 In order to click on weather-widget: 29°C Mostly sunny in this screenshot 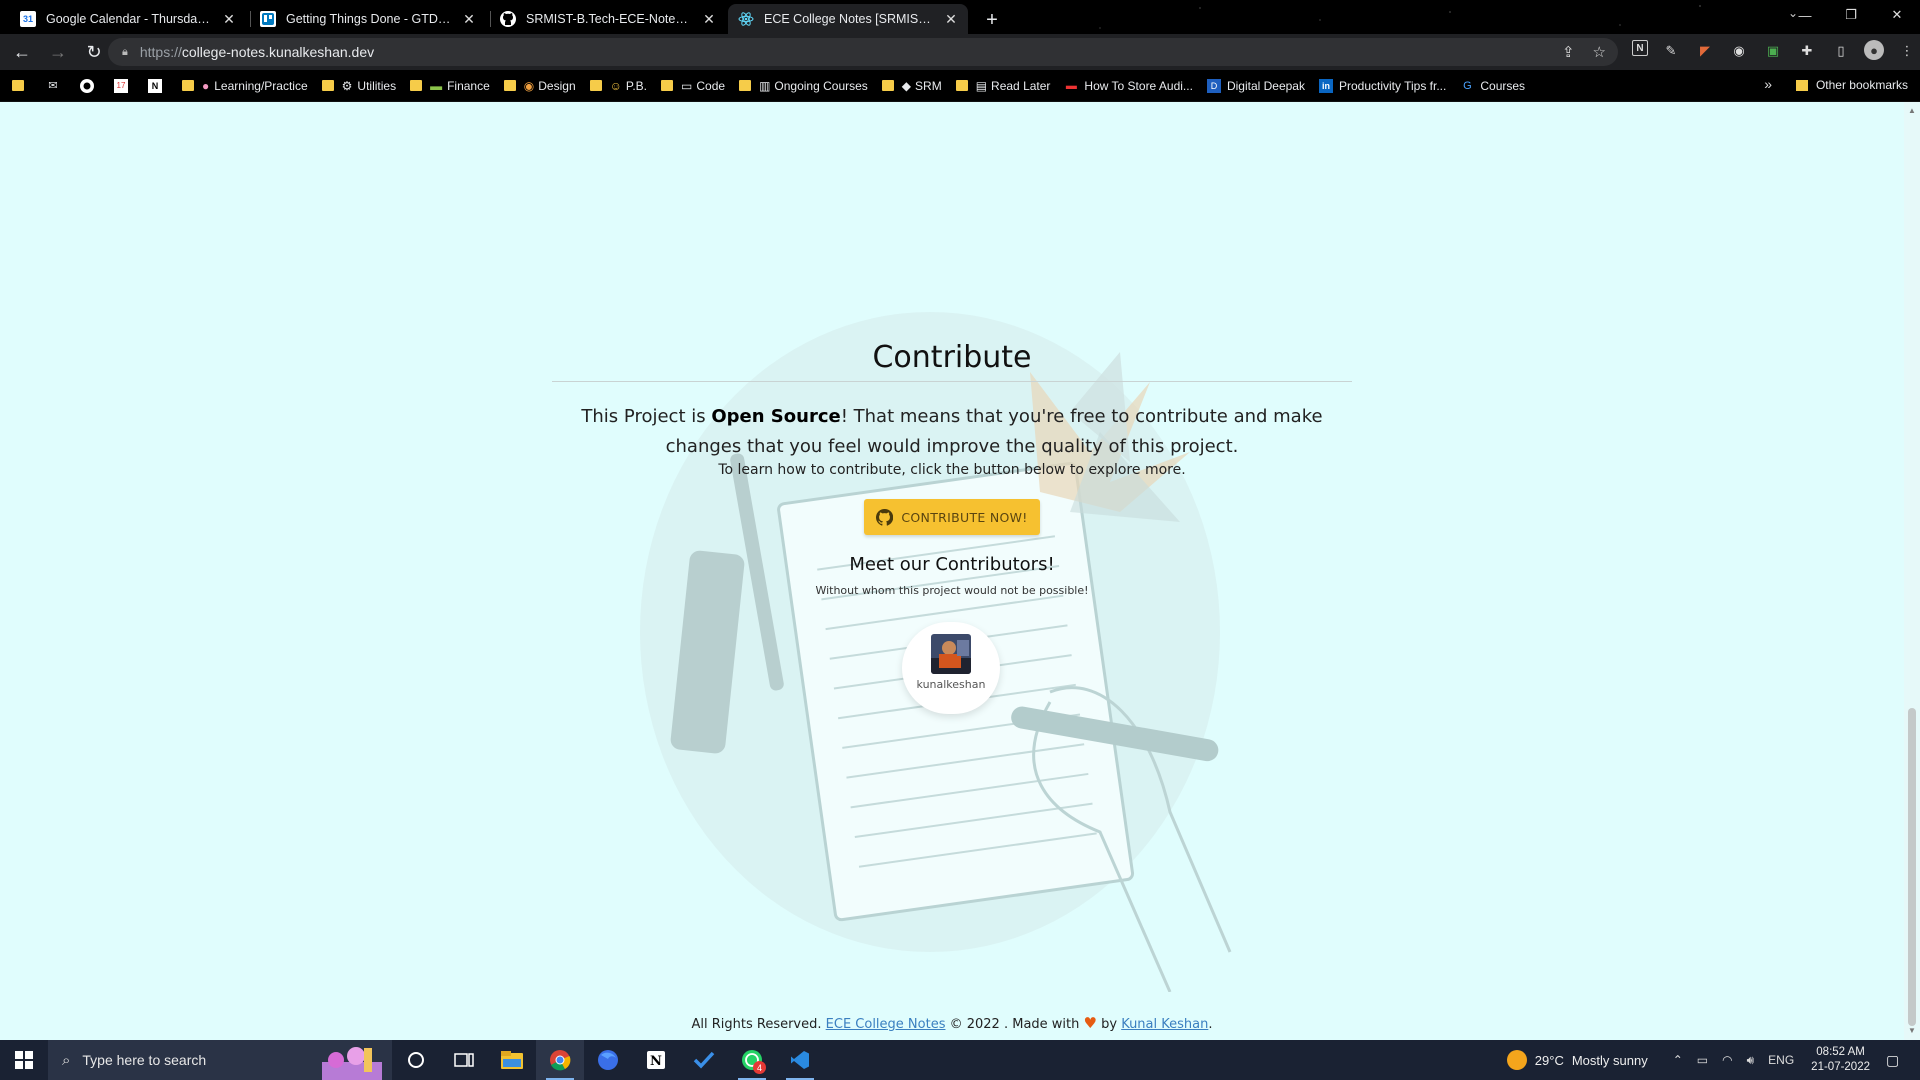, I will do `click(1577, 1060)`.